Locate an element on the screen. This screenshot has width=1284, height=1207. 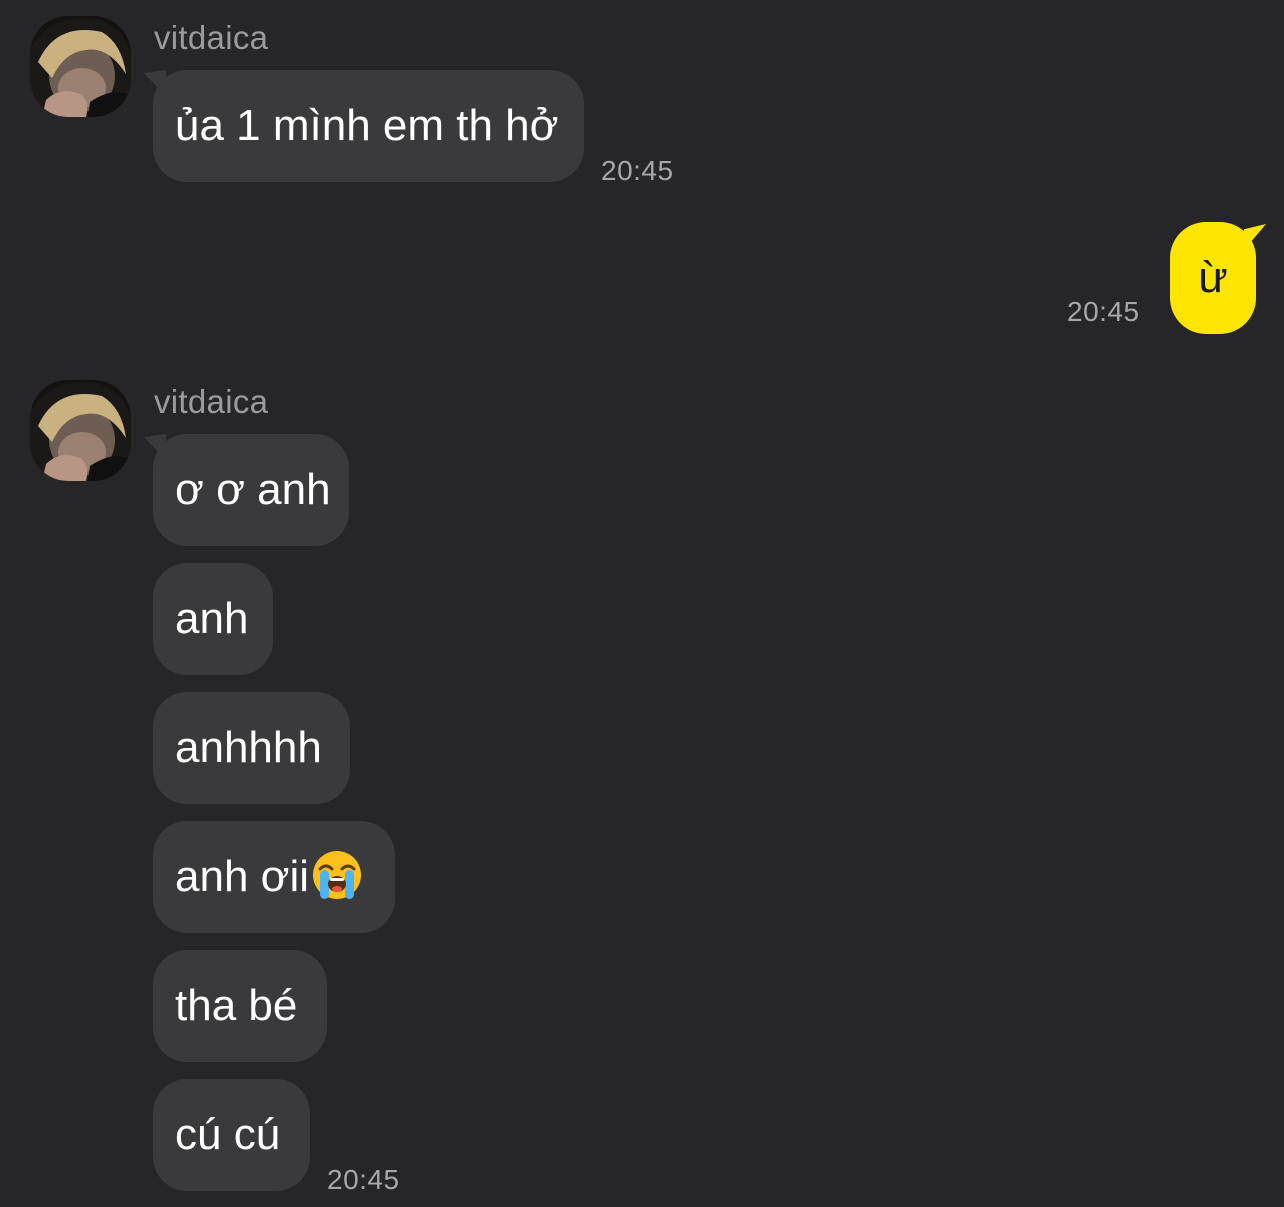
message-text: anh ơii is located at coordinates (242, 876).